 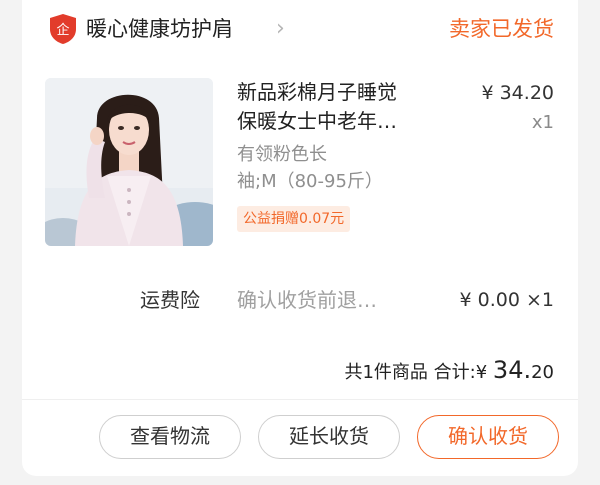 What do you see at coordinates (310, 181) in the screenshot?
I see `product-spec-line: 袖;M（80-95斤）` at bounding box center [310, 181].